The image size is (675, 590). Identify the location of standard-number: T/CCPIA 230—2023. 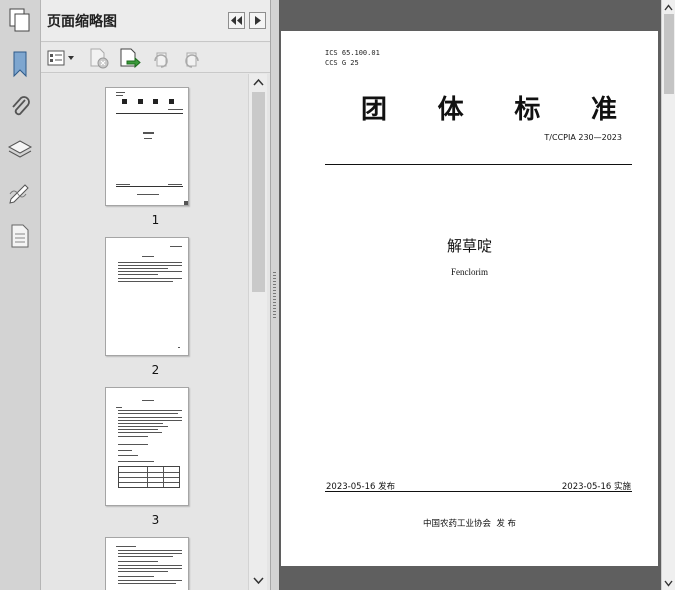
(583, 137).